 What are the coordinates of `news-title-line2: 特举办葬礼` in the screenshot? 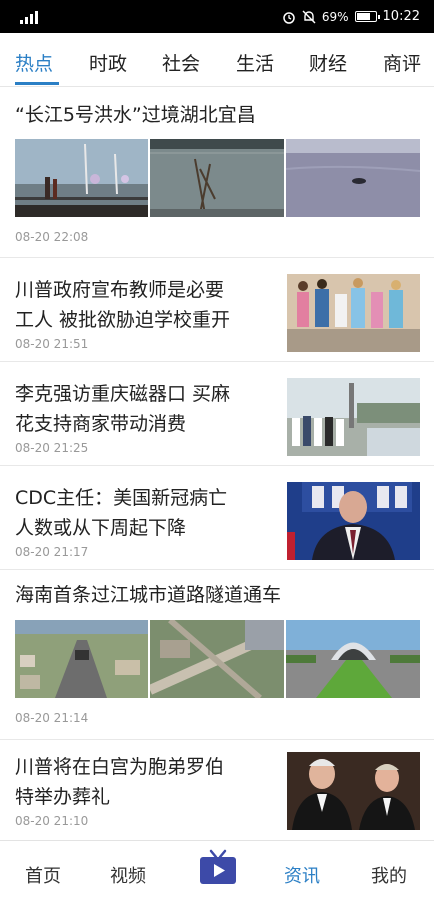 It's located at (63, 797).